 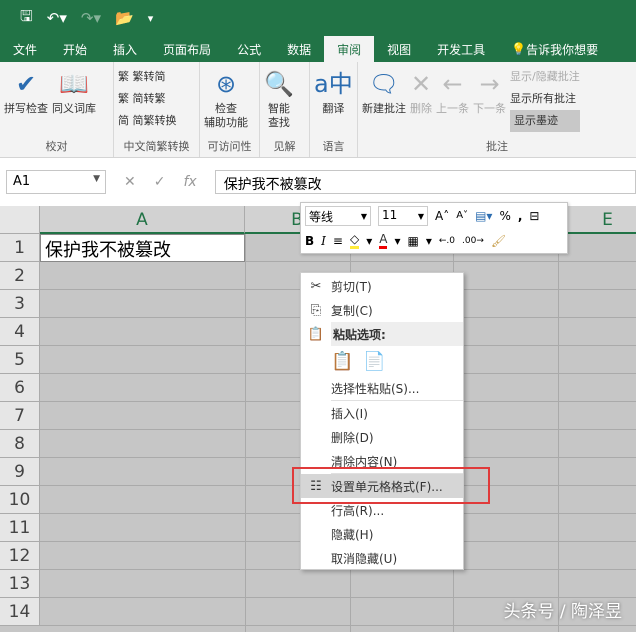 I want to click on name-box-value: A1, so click(x=22, y=181).